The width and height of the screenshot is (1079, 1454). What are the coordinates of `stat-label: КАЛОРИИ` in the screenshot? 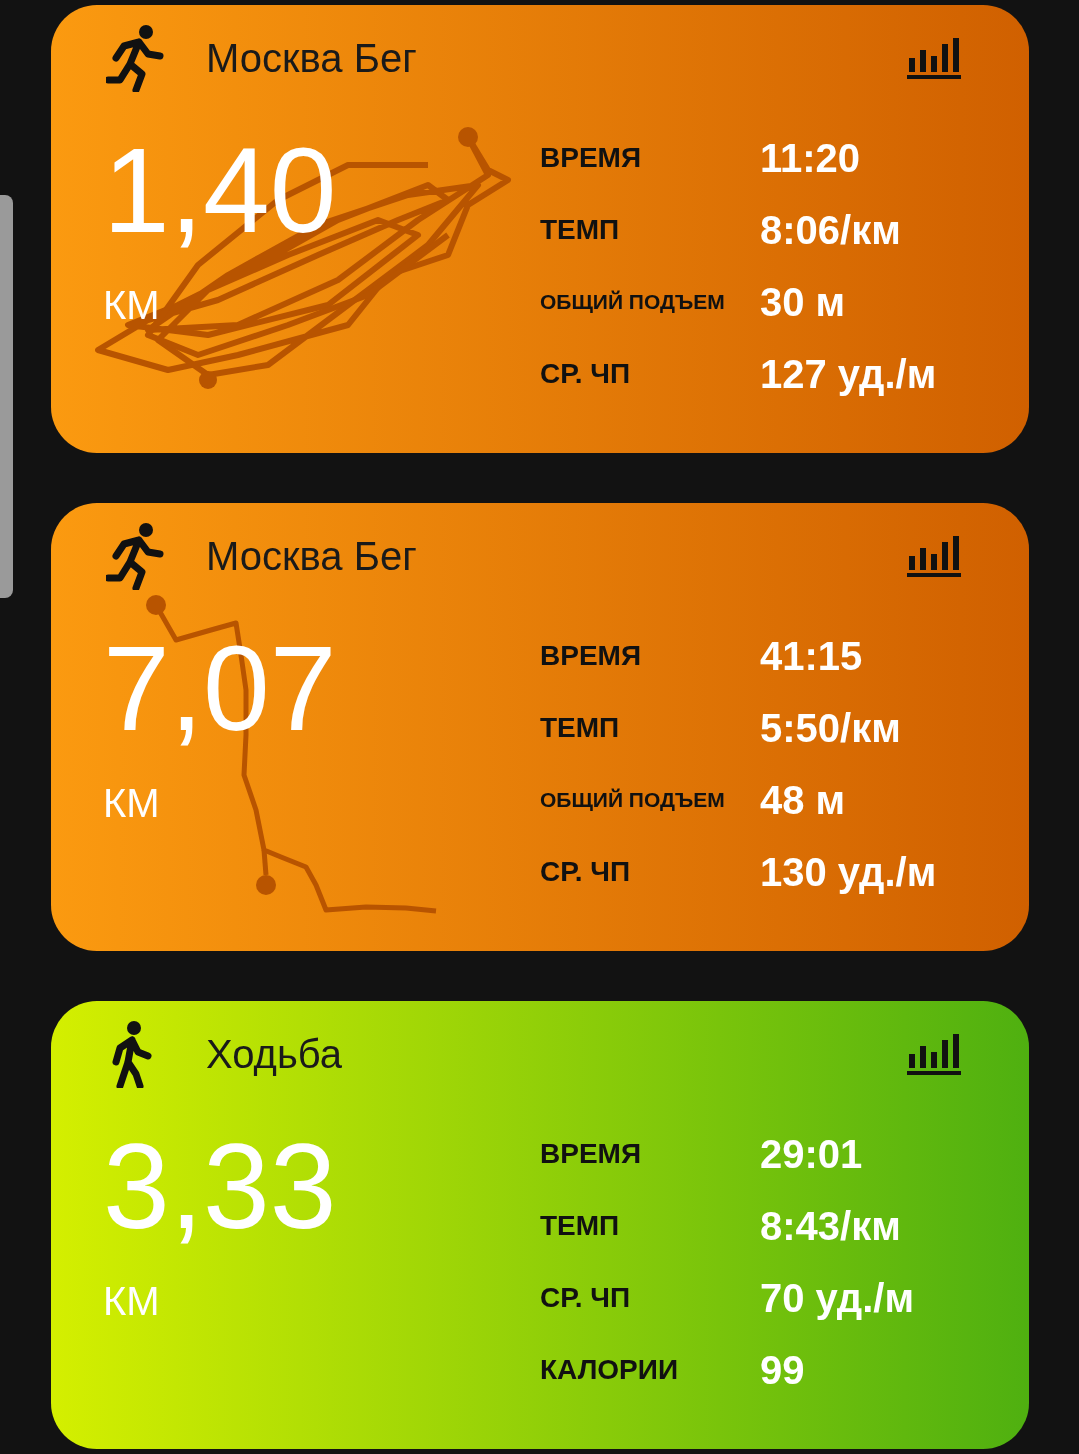 It's located at (609, 1370).